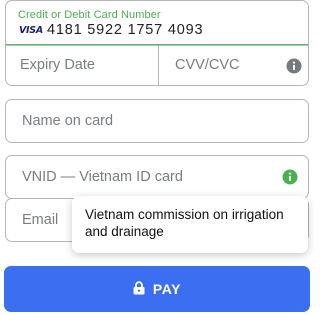 This screenshot has width=320, height=316. Describe the element at coordinates (139, 288) in the screenshot. I see `lock-icon` at that location.